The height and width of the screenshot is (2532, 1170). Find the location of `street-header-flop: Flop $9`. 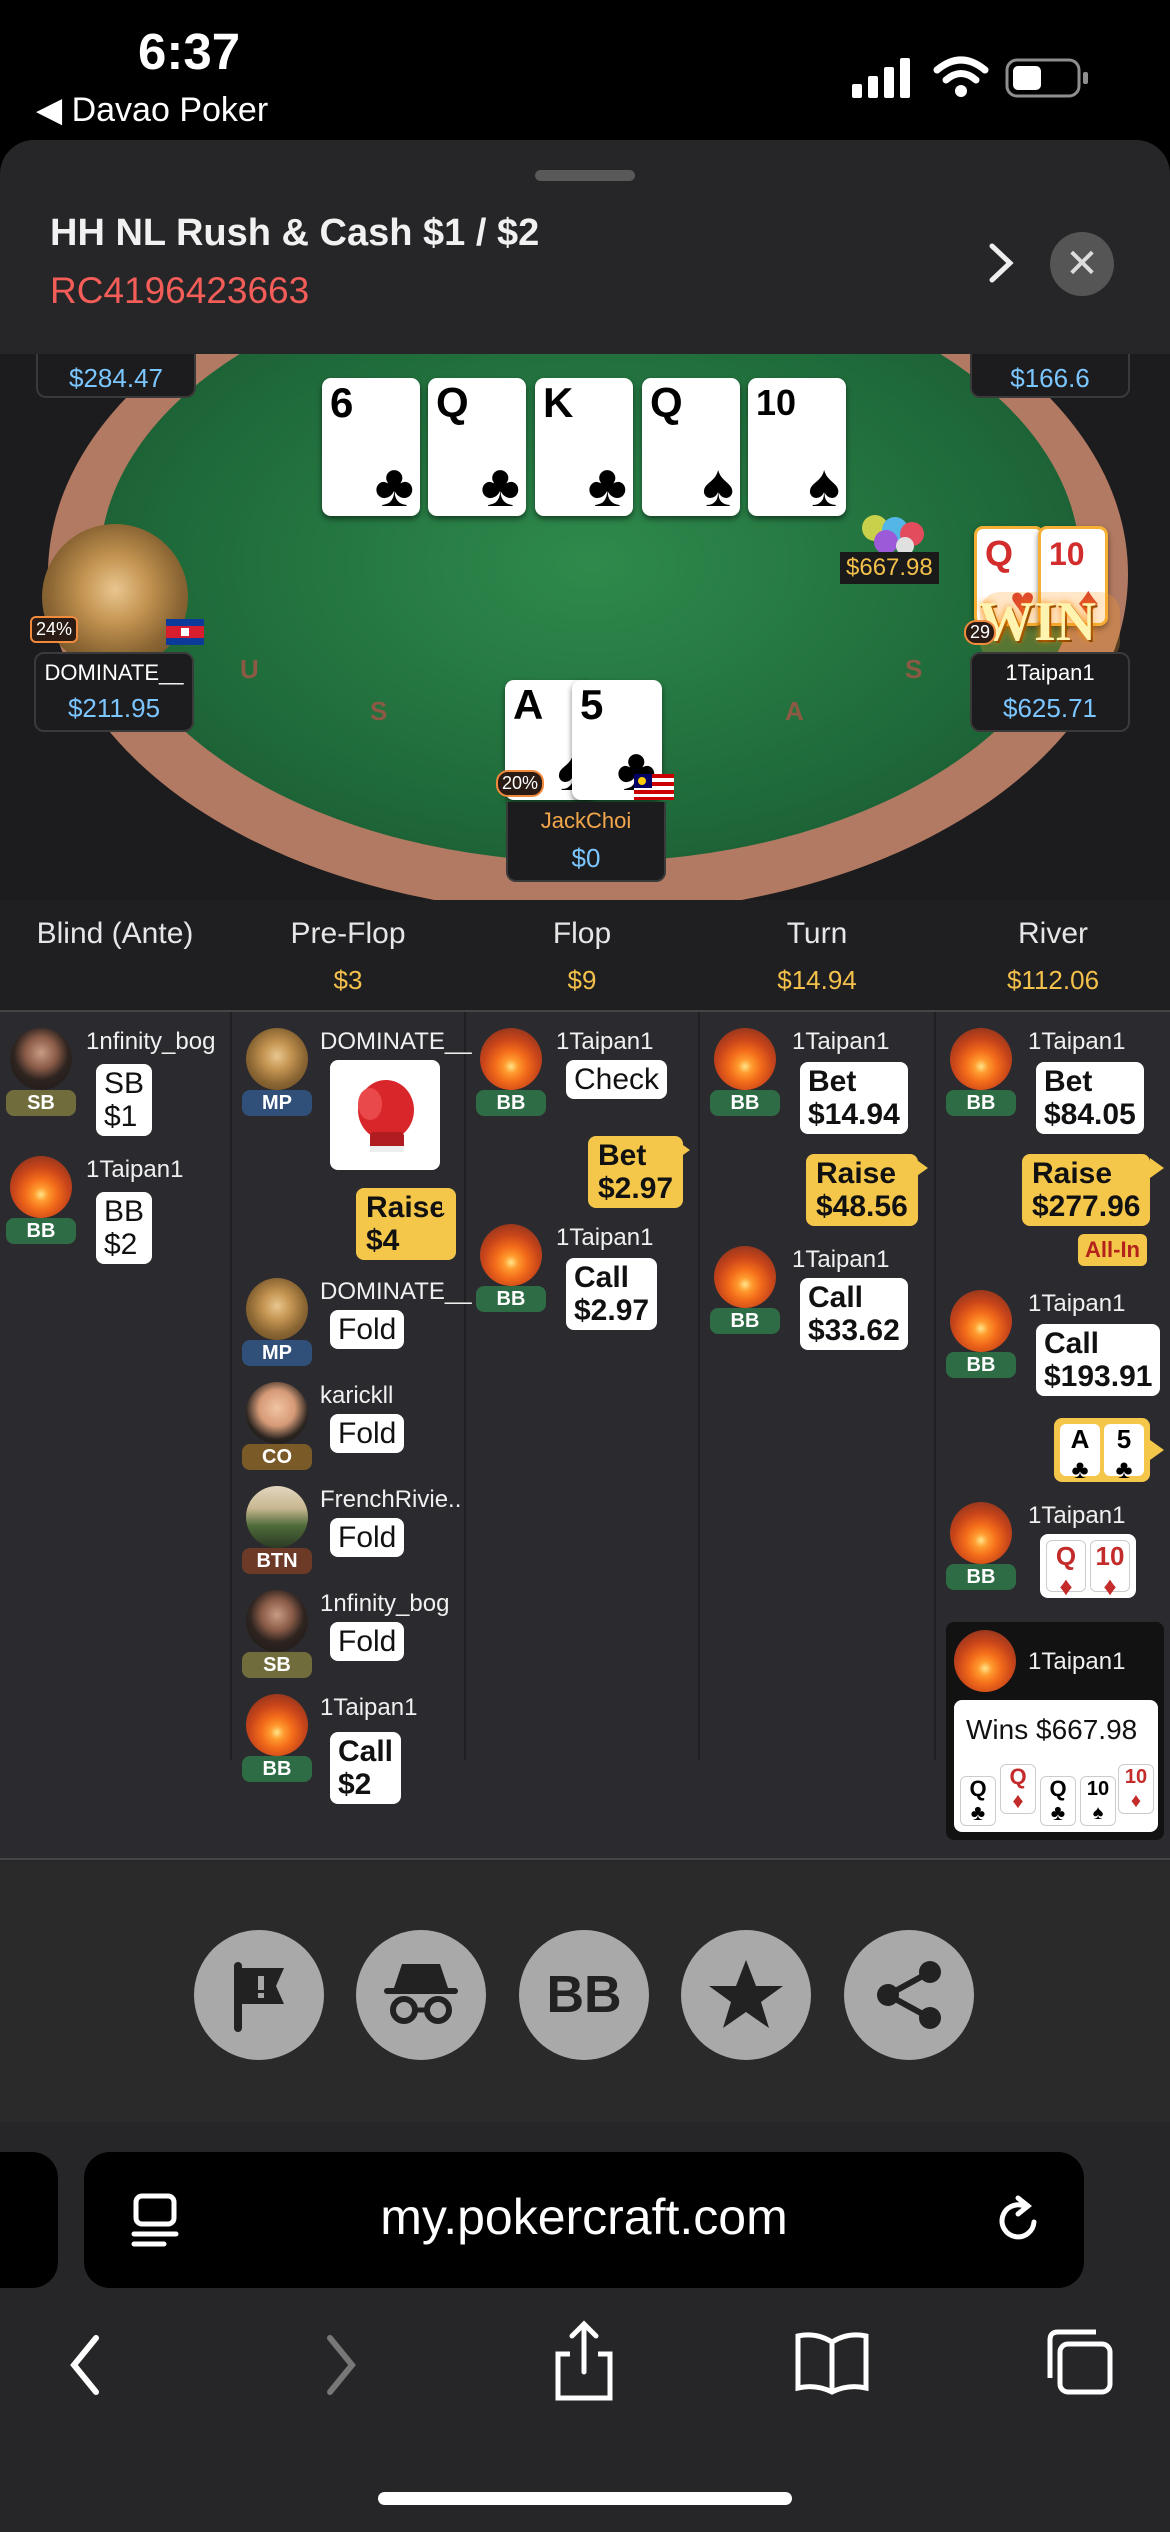

street-header-flop: Flop $9 is located at coordinates (583, 955).